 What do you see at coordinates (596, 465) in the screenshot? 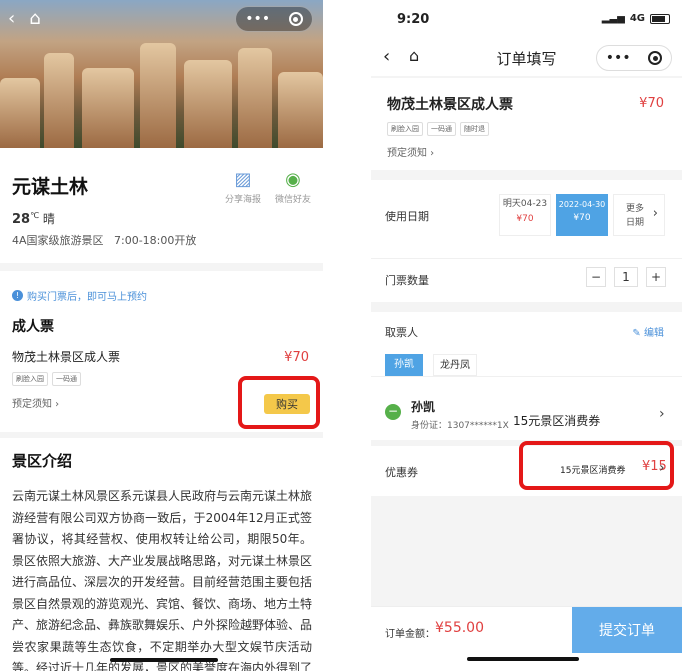
I see `highlight-box` at bounding box center [596, 465].